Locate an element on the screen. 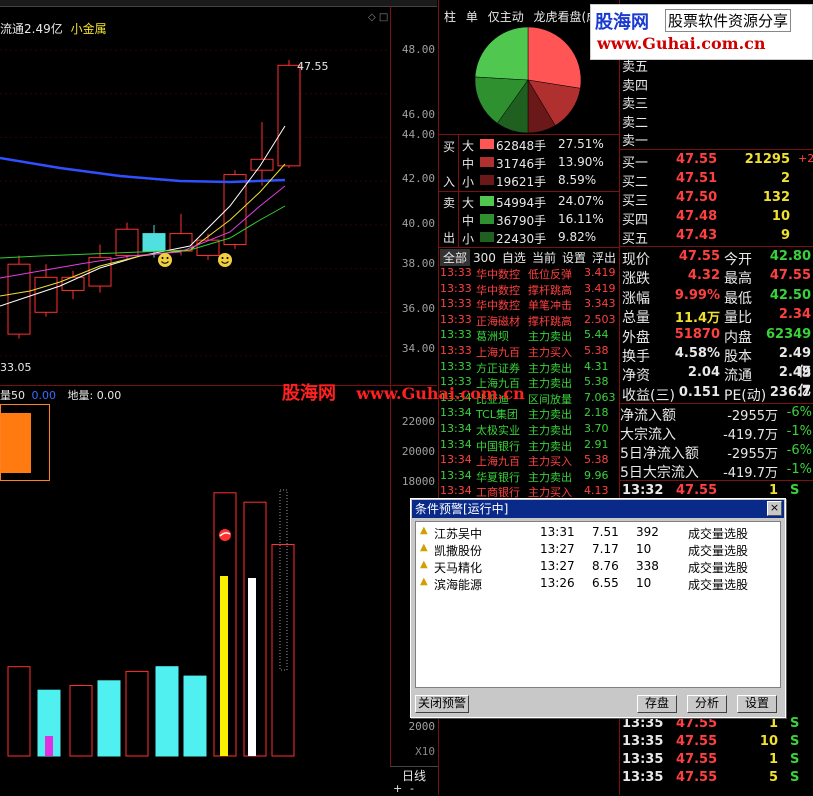 This screenshot has height=796, width=813. quote-label: 净资 is located at coordinates (636, 376).